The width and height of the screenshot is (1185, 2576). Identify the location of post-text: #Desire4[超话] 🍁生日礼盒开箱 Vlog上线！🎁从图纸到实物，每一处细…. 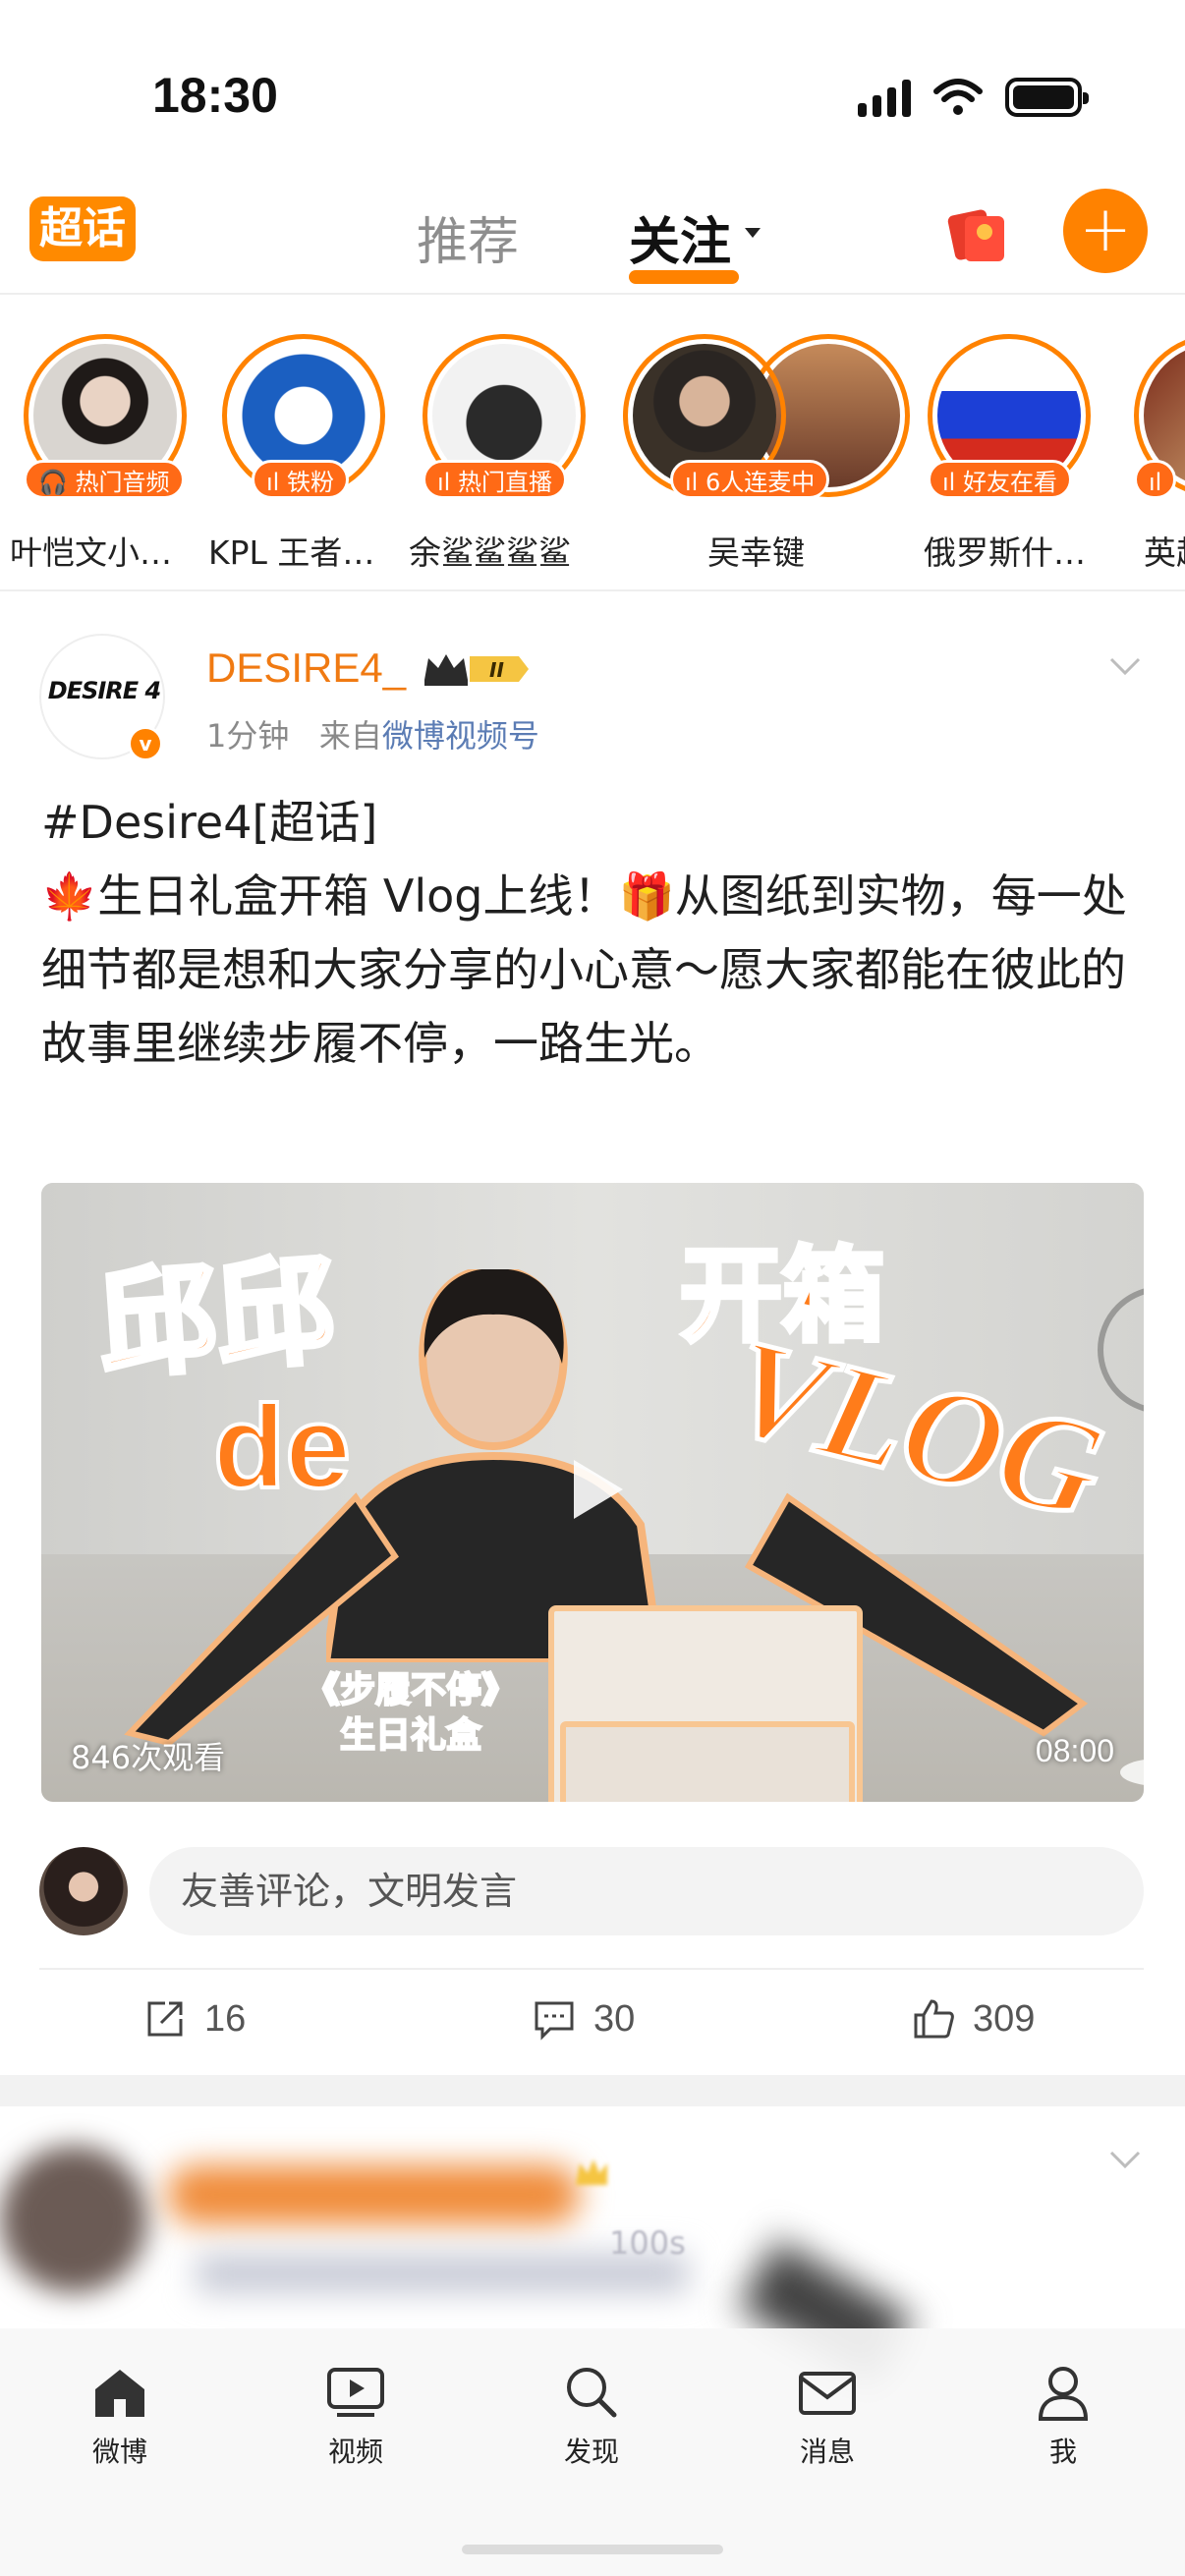
(596, 933).